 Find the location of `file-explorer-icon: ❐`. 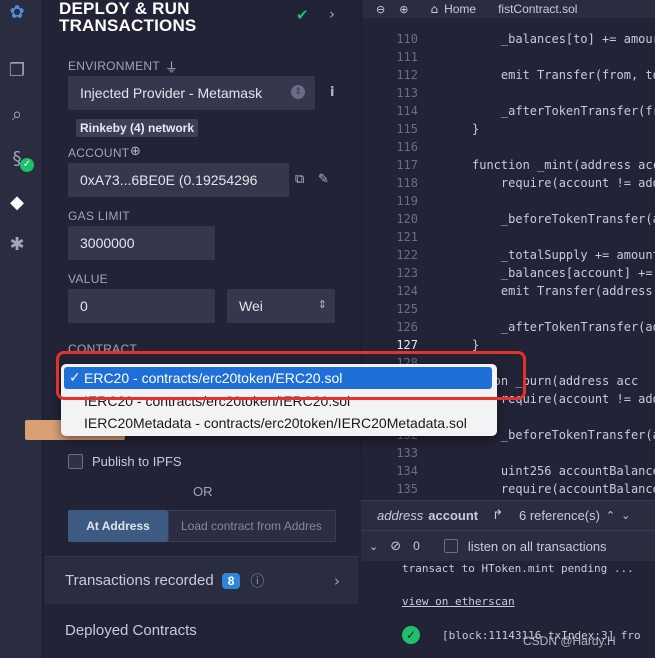

file-explorer-icon: ❐ is located at coordinates (17, 71).